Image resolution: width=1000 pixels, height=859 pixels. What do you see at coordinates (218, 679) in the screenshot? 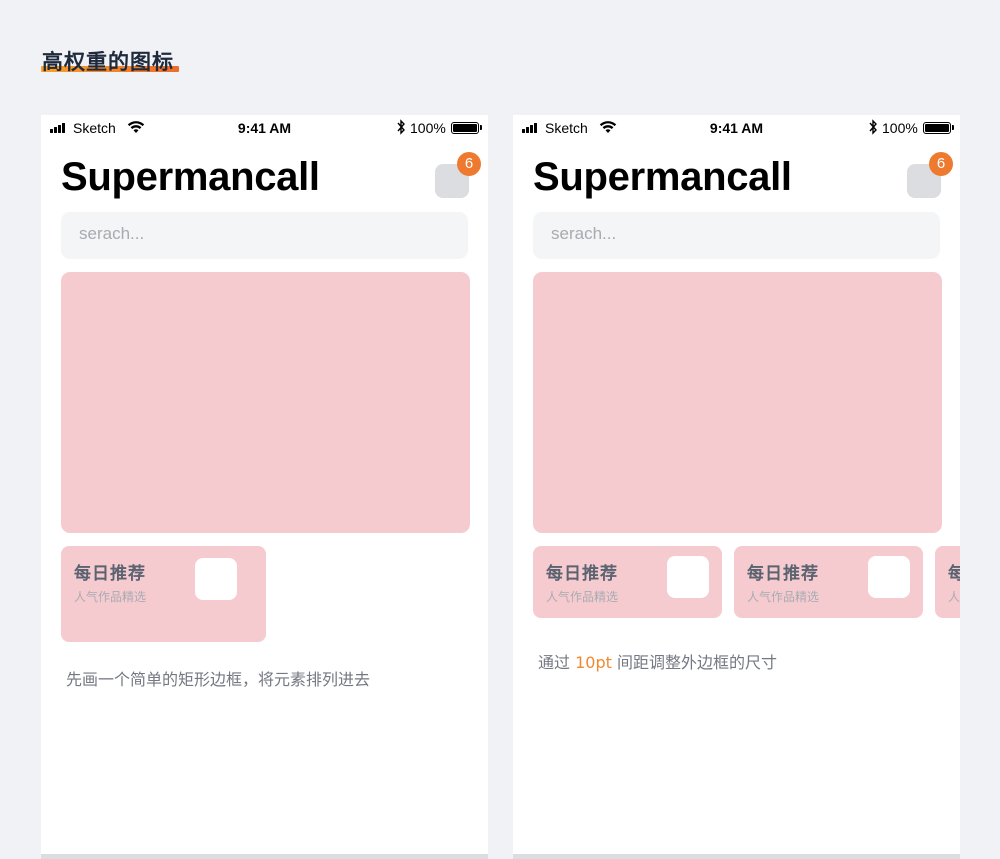
I see `caption-left: 先画一个简单的矩形边框，将元素排列进去` at bounding box center [218, 679].